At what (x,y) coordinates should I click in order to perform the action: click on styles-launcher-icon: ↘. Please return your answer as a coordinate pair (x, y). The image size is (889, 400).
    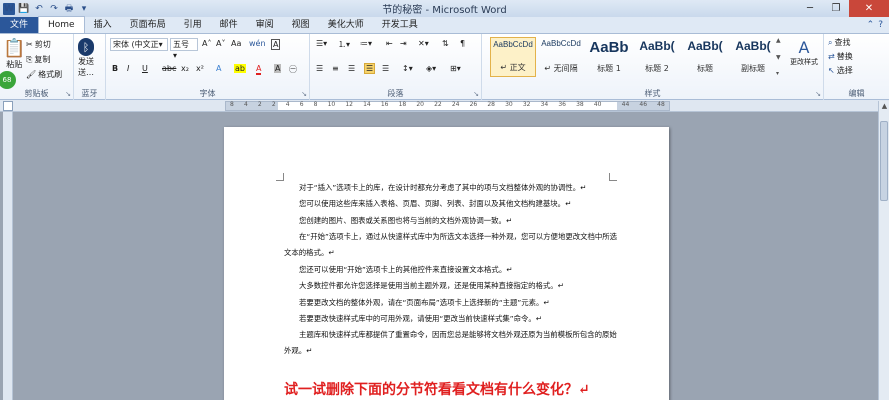
    Looking at the image, I should click on (818, 94).